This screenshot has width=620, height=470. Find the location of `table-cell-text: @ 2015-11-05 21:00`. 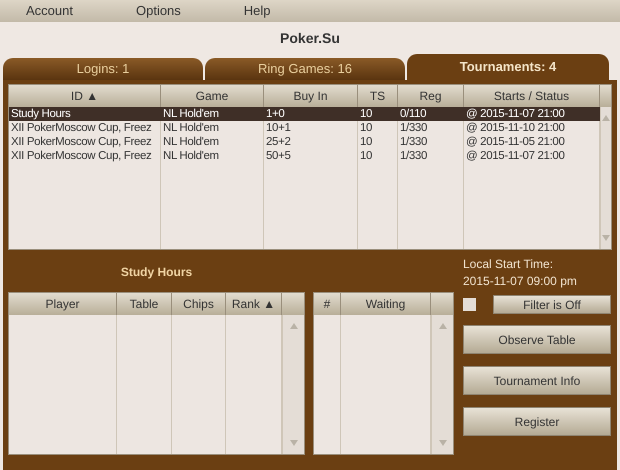

table-cell-text: @ 2015-11-05 21:00 is located at coordinates (515, 142).